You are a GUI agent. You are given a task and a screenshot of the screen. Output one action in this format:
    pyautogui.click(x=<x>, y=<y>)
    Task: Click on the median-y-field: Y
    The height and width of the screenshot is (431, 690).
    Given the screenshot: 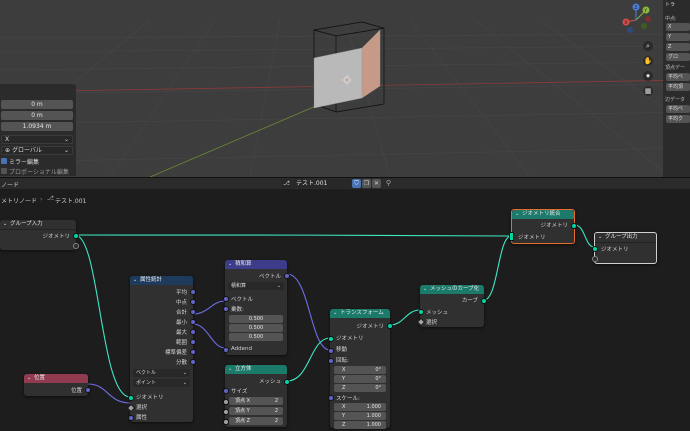 What is the action you would take?
    pyautogui.click(x=678, y=37)
    